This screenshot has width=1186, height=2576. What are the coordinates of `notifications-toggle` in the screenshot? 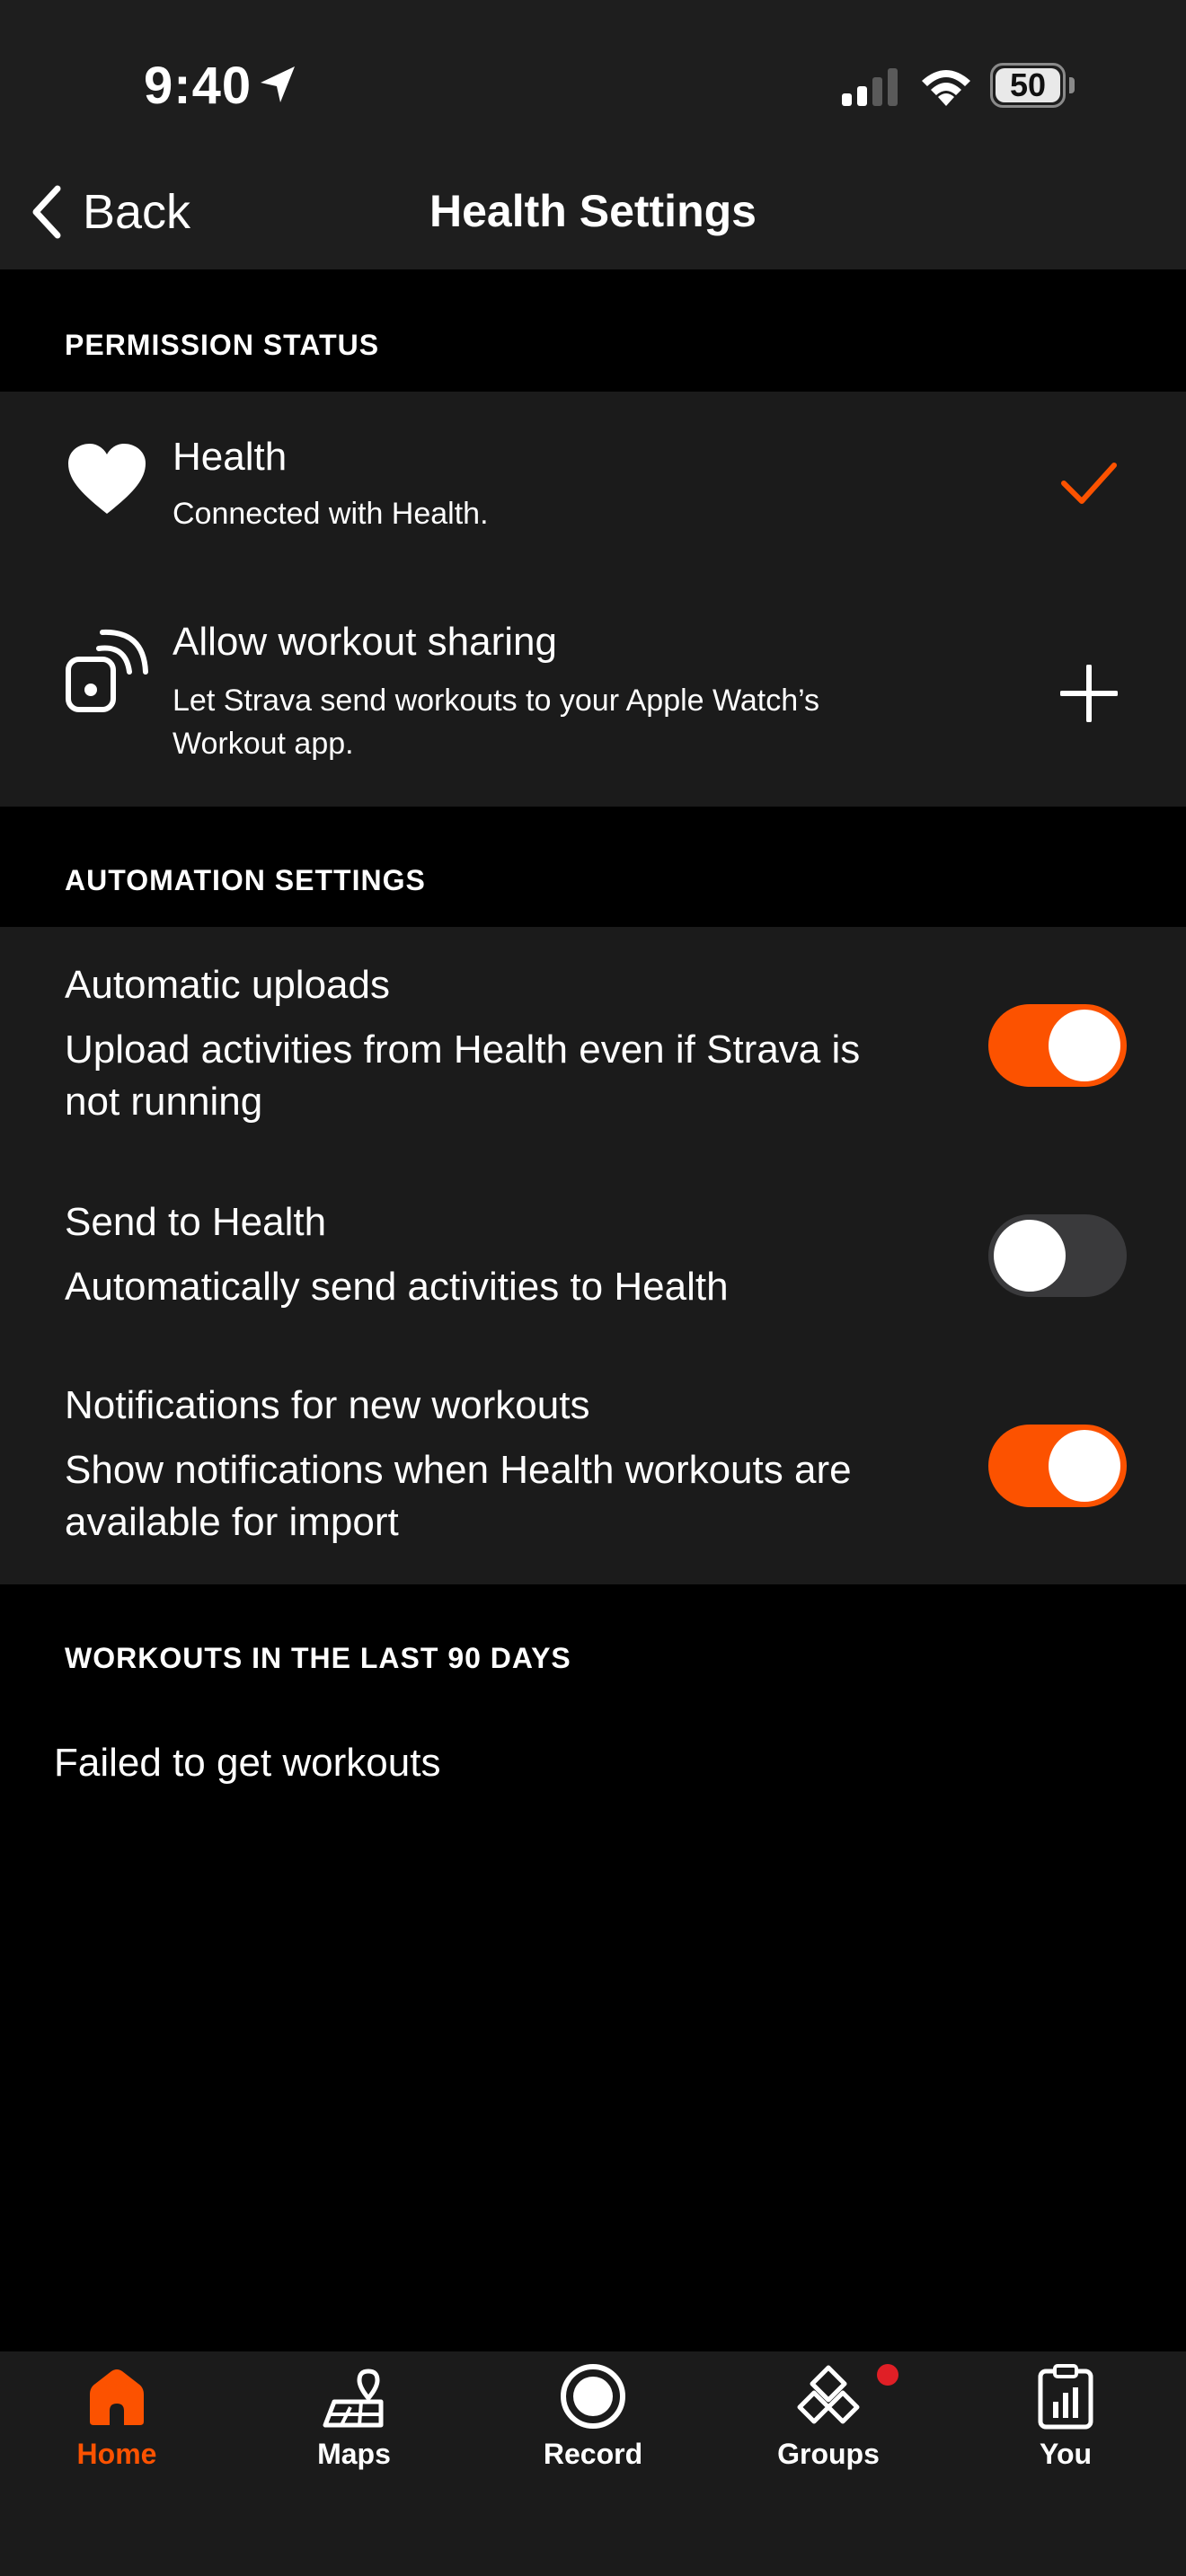 It's located at (1057, 1466).